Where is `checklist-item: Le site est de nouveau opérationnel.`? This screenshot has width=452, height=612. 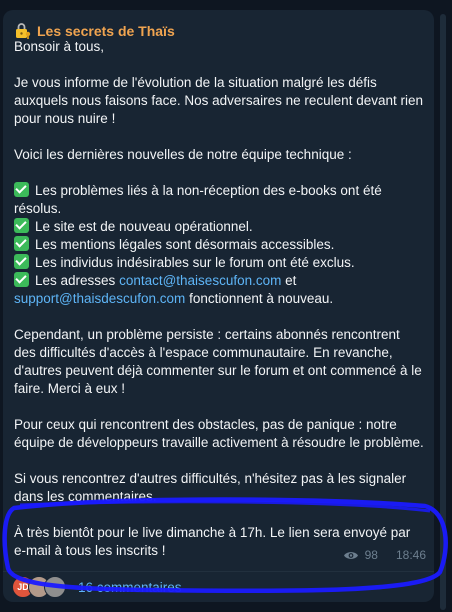 checklist-item: Le site est de nouveau opérationnel. is located at coordinates (219, 227).